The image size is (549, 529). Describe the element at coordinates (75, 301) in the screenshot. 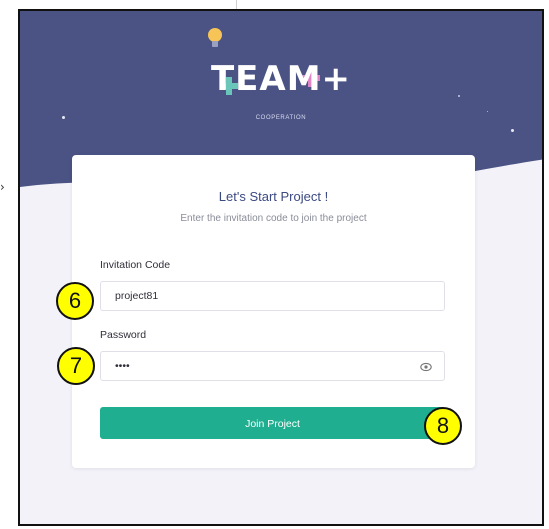

I see `step-marker-6: 6` at that location.